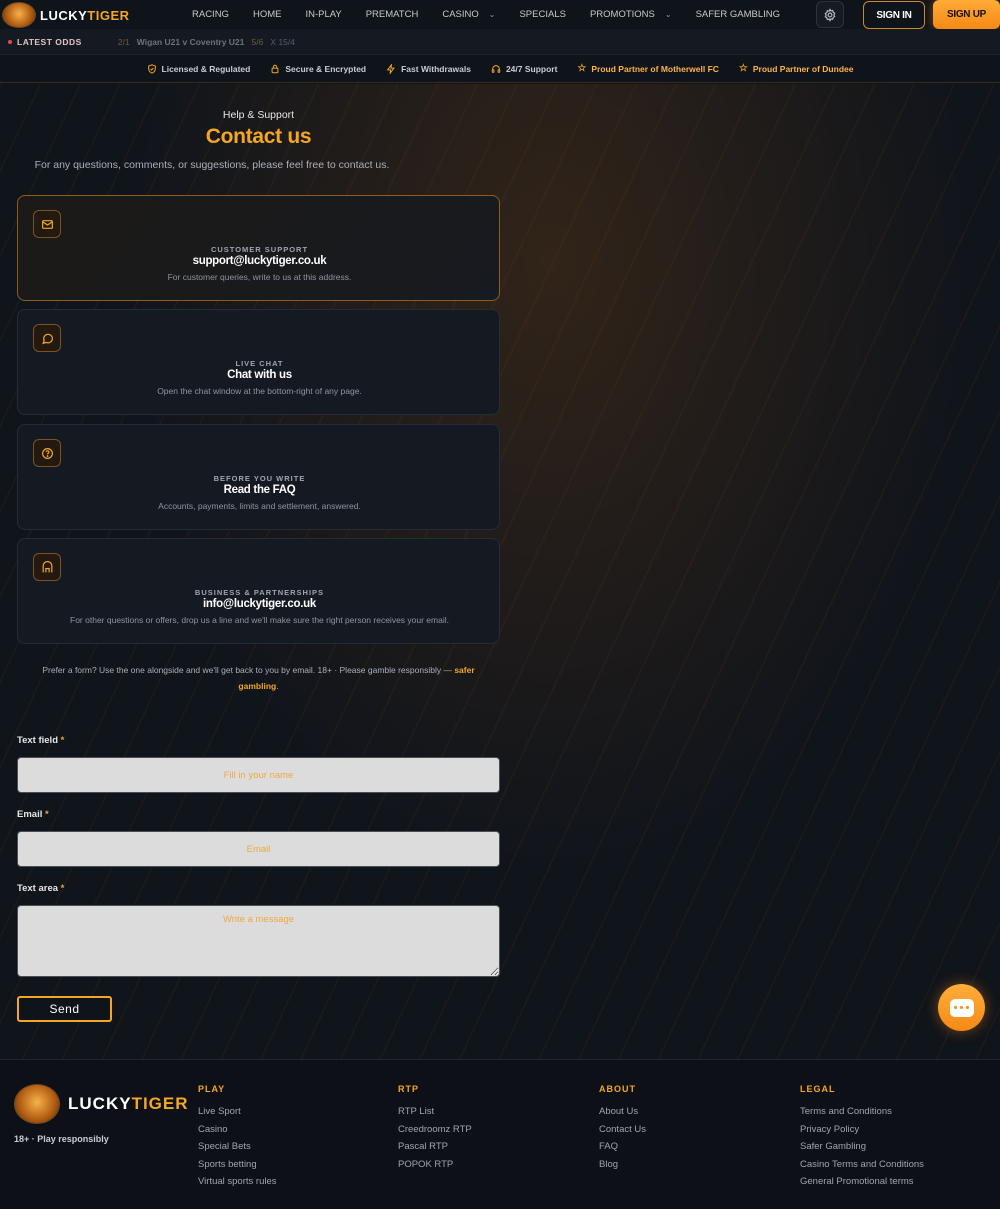  What do you see at coordinates (210, 14) in the screenshot?
I see `nav-item-racing: RACING` at bounding box center [210, 14].